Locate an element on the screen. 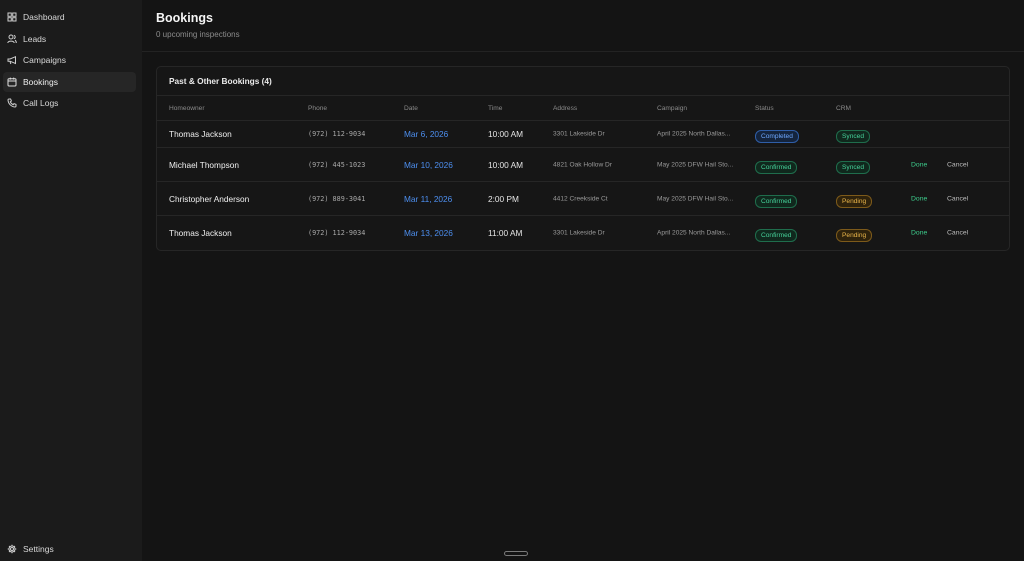 The image size is (1024, 561). status-badge: Completed is located at coordinates (777, 136).